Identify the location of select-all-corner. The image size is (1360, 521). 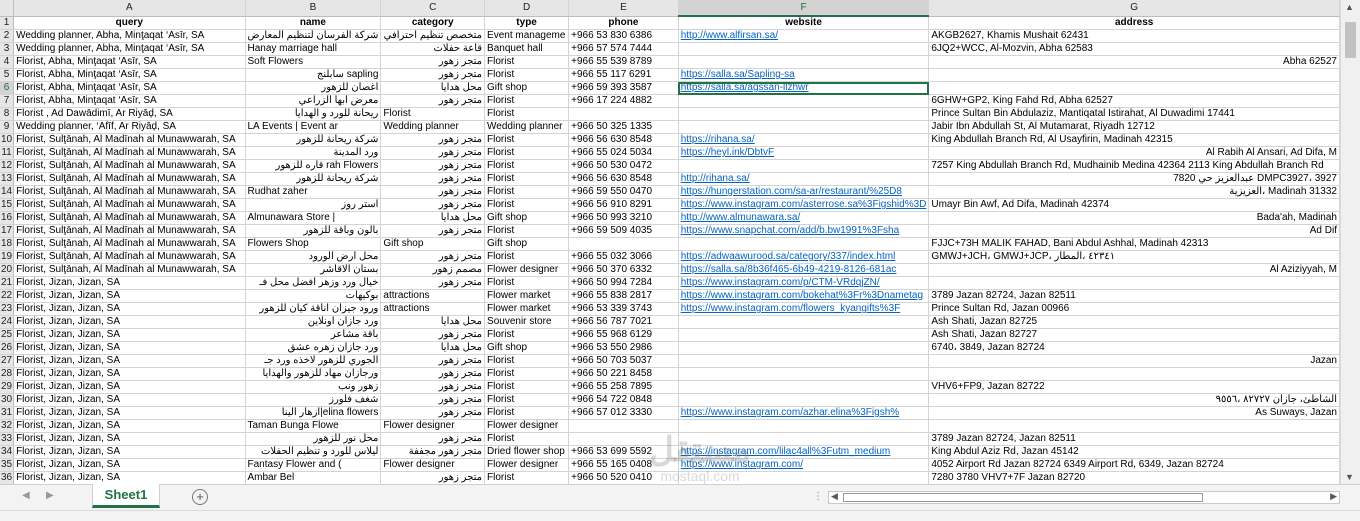
(7, 8).